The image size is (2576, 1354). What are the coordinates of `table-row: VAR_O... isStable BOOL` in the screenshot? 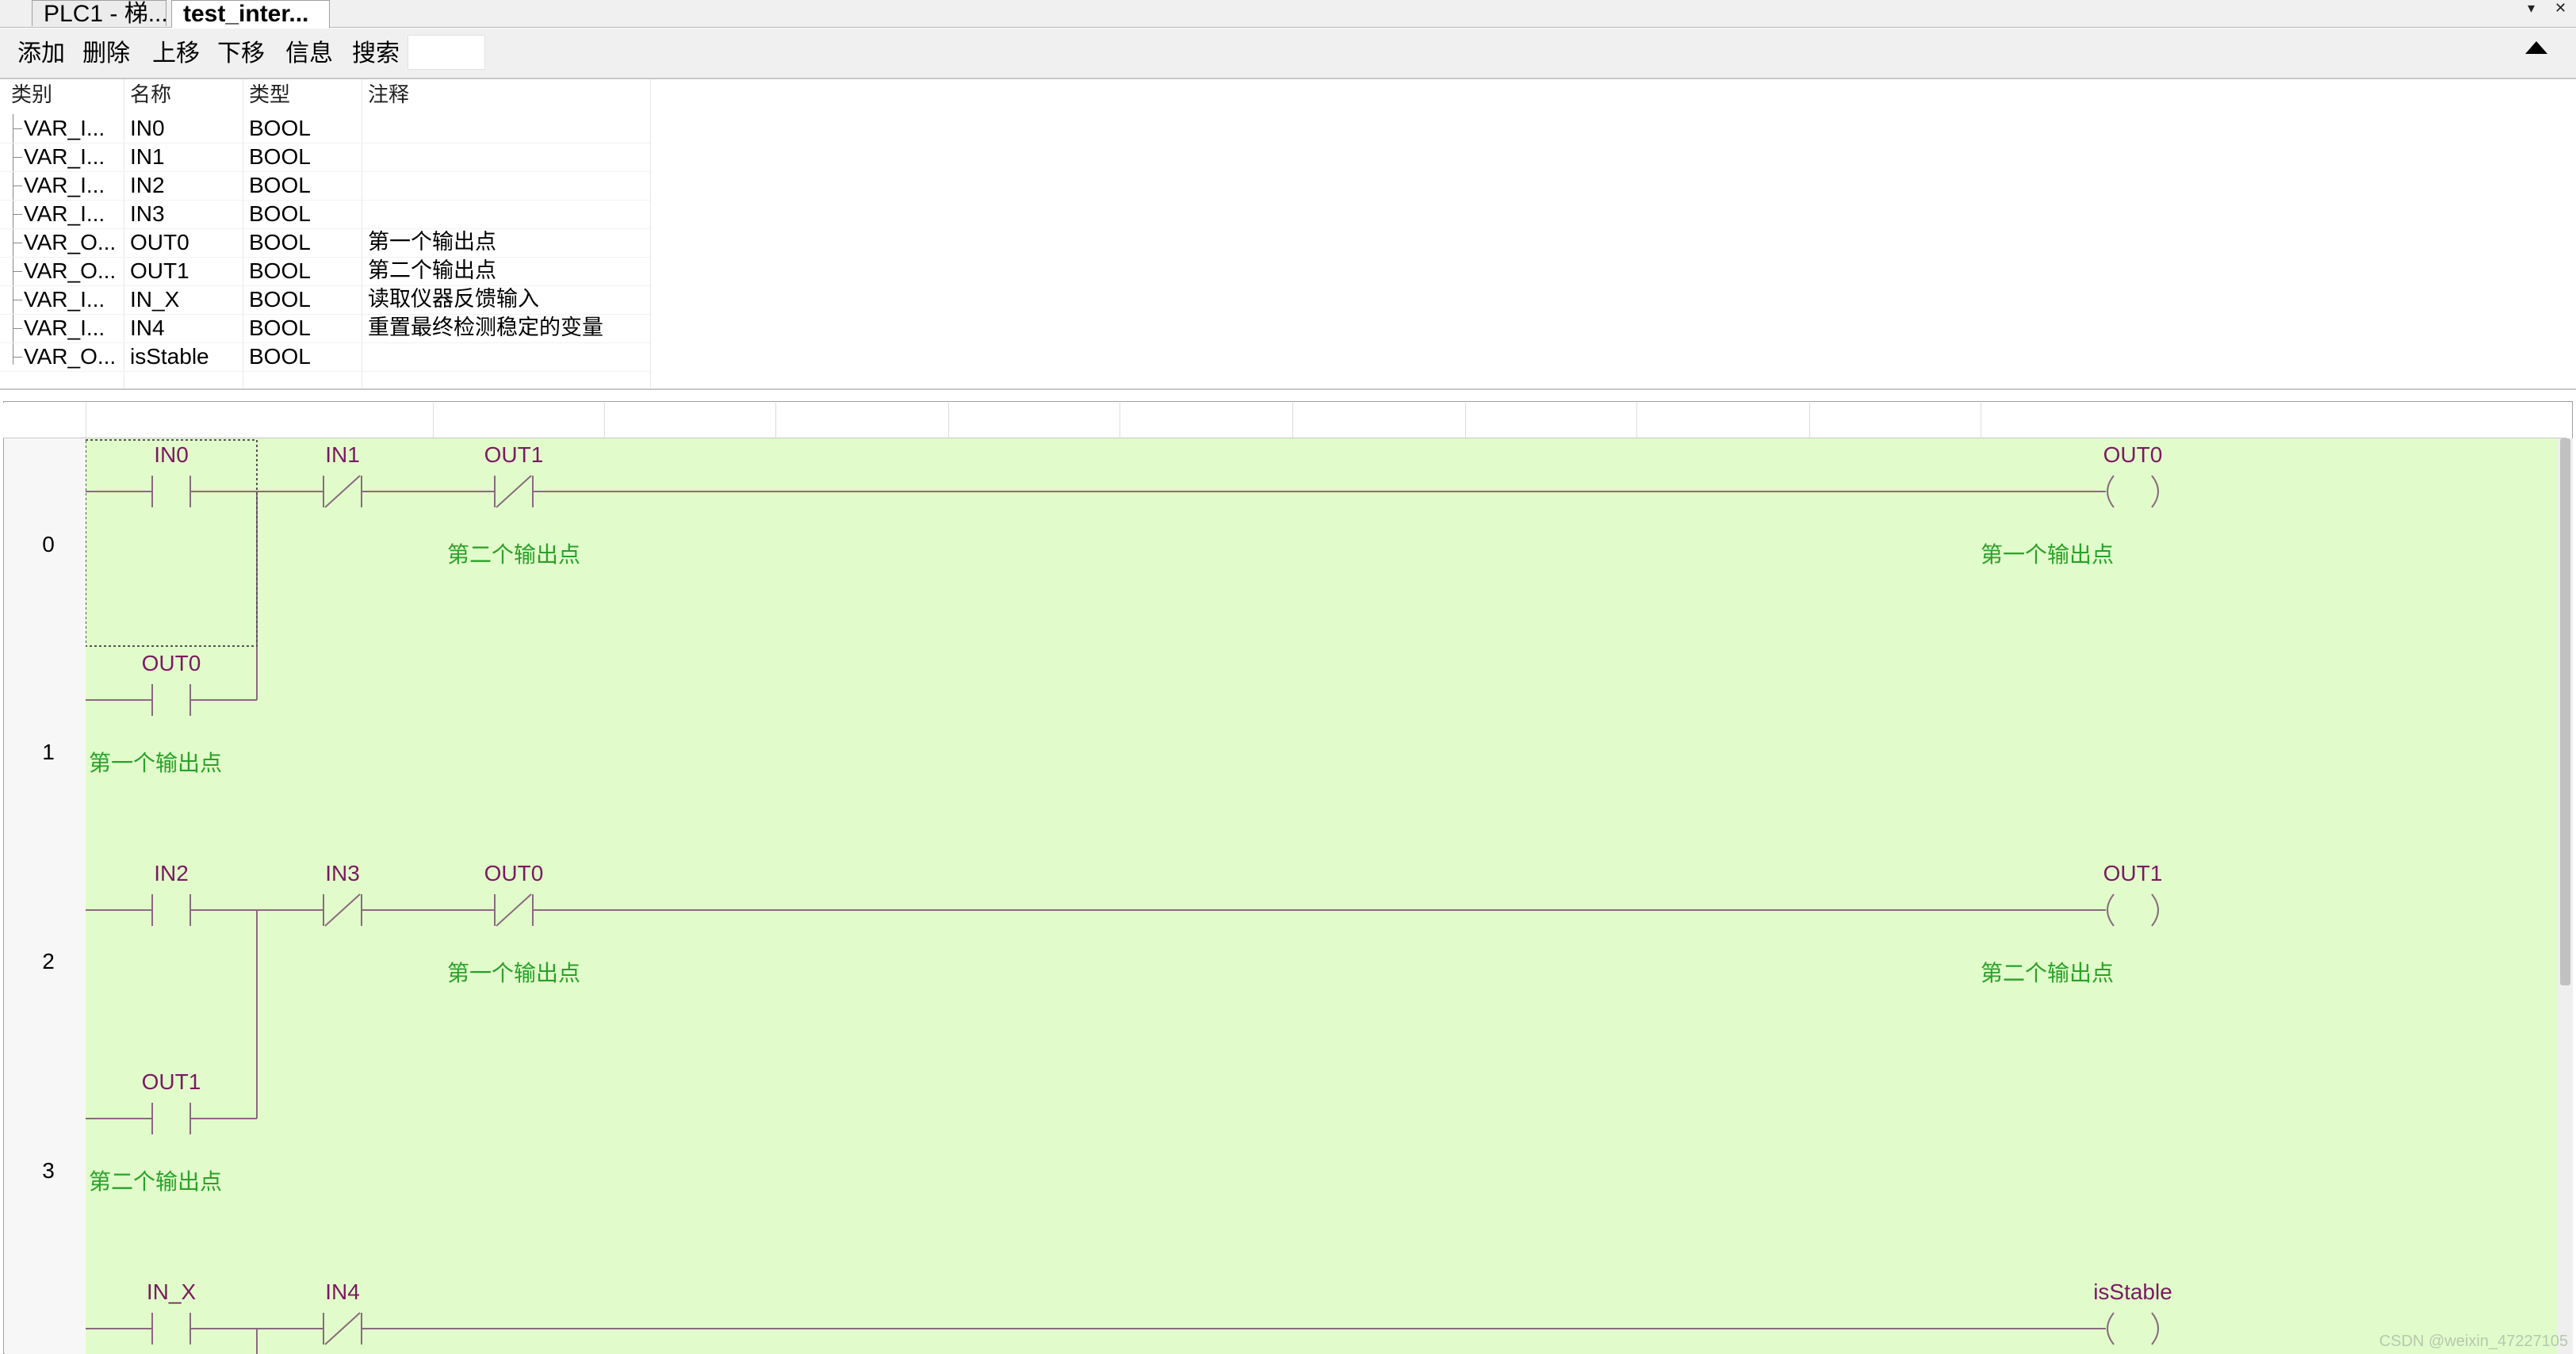 It's located at (325, 357).